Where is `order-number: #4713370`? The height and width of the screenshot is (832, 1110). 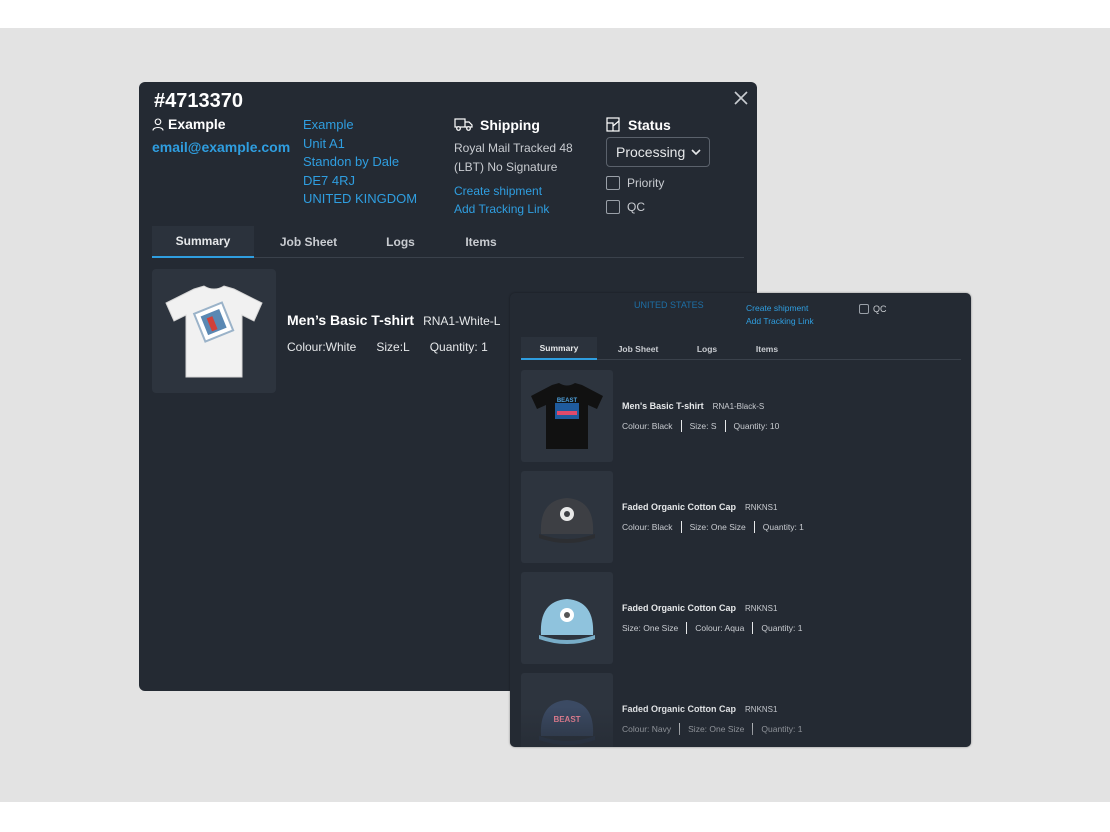
order-number: #4713370 is located at coordinates (198, 101).